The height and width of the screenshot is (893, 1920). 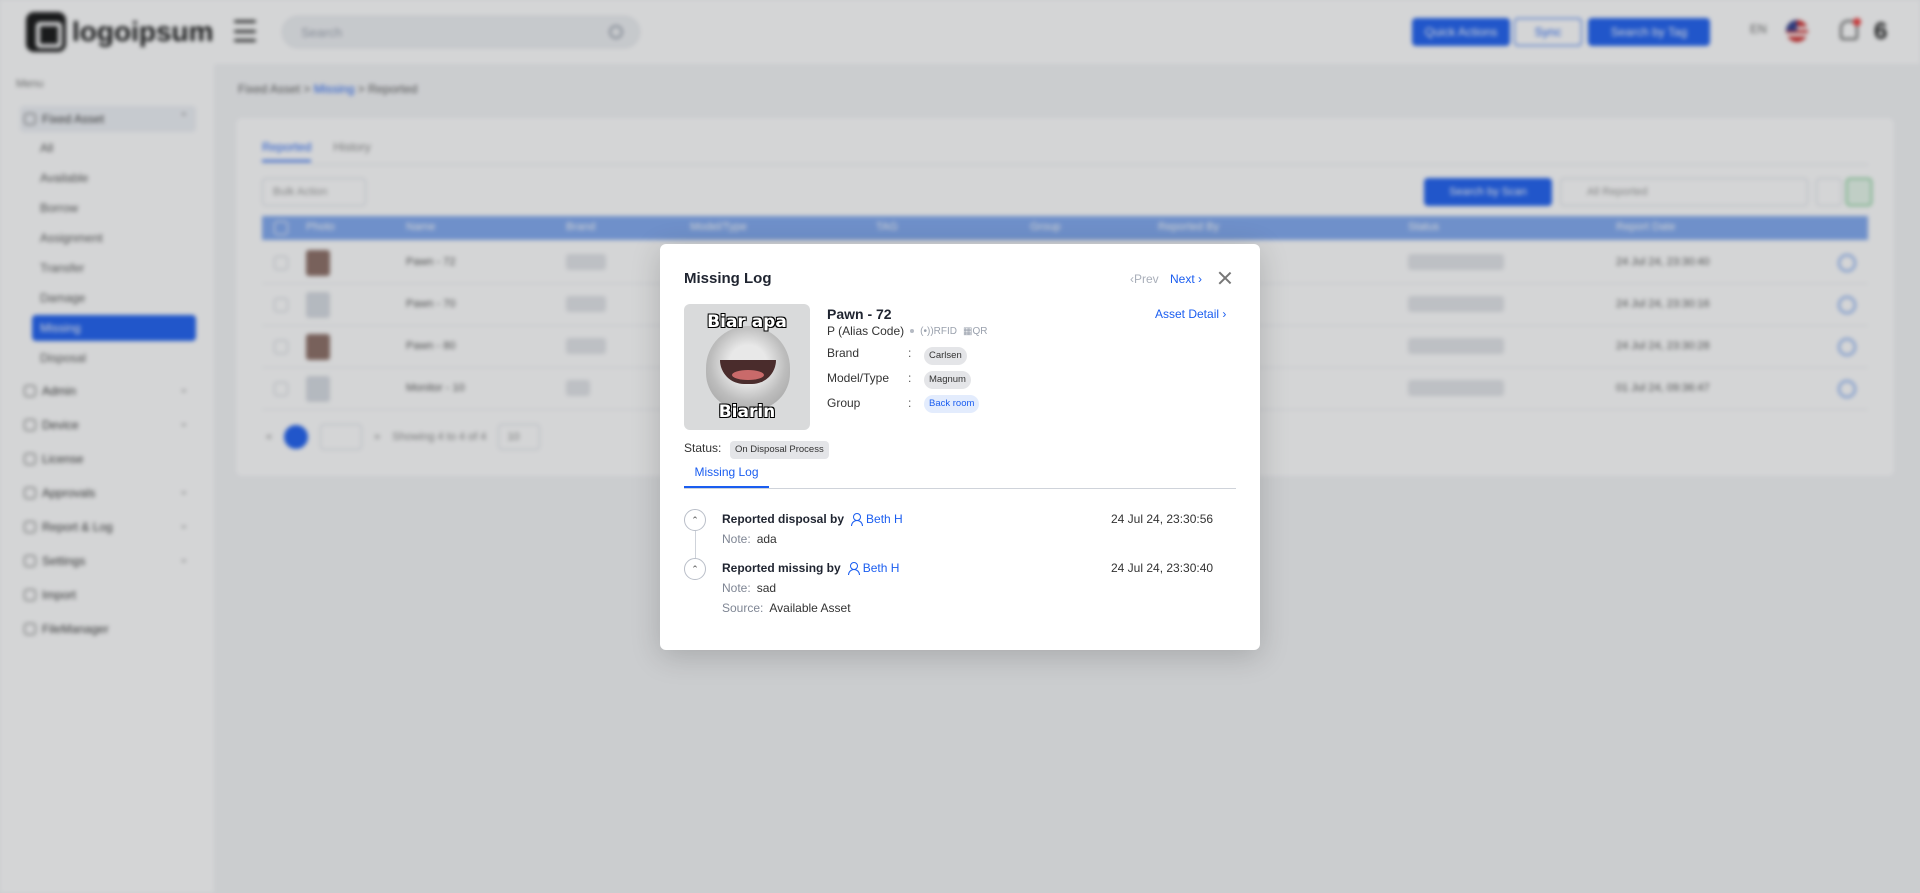 I want to click on asset-name: Pawn - 72, so click(x=859, y=314).